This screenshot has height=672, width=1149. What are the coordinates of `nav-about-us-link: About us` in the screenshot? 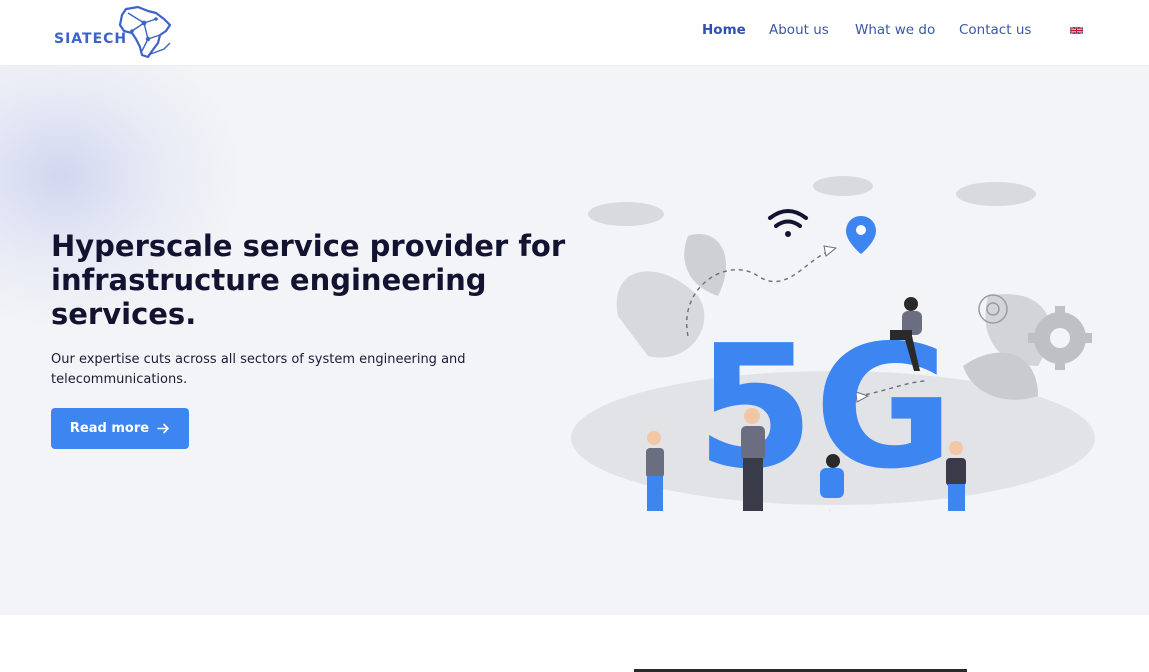 It's located at (799, 30).